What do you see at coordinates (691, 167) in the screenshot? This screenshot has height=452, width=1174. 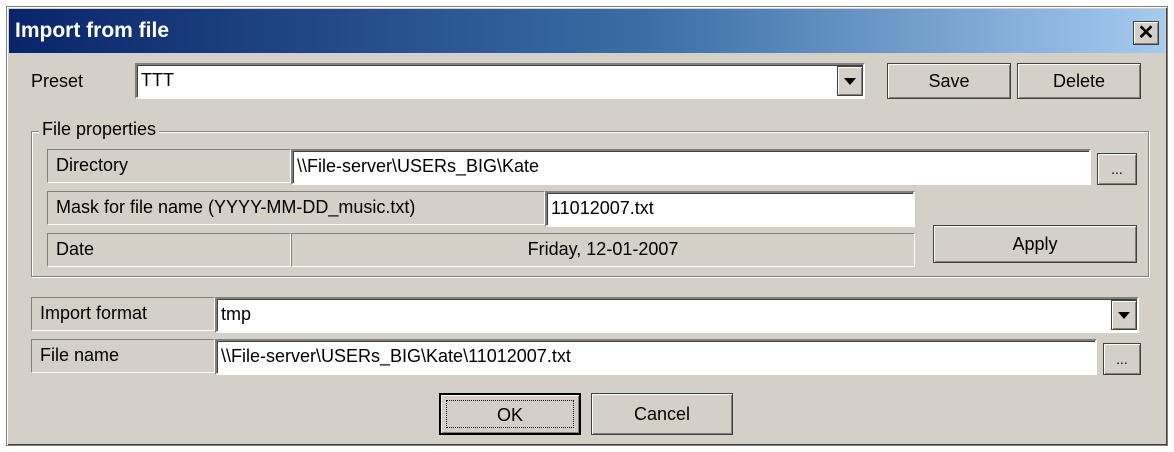 I see `directory-input: \\File-server\USERs_BIG\Kate` at bounding box center [691, 167].